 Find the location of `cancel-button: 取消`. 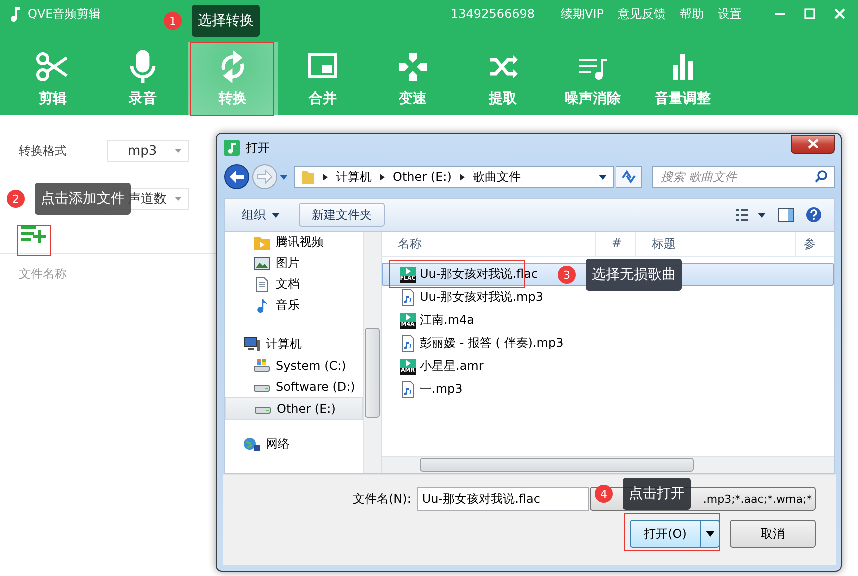

cancel-button: 取消 is located at coordinates (773, 534).